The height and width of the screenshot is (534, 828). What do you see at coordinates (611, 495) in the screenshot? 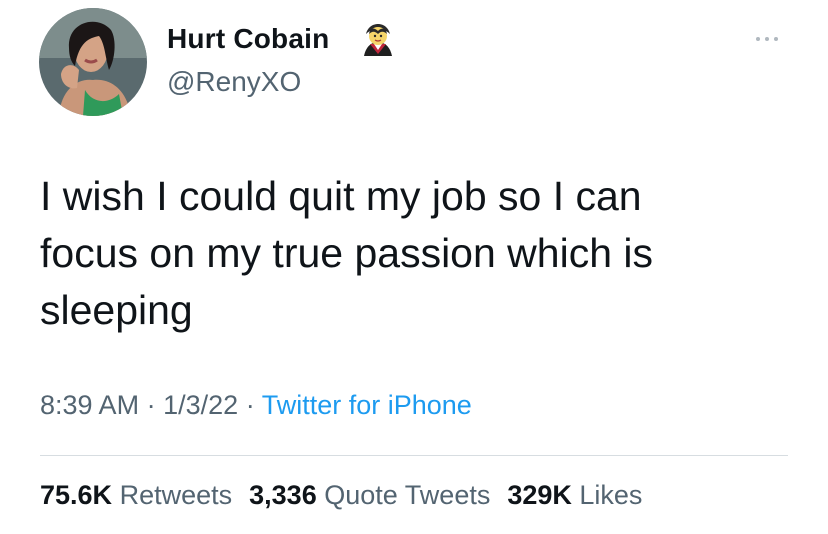
I see `likes-label: Likes` at bounding box center [611, 495].